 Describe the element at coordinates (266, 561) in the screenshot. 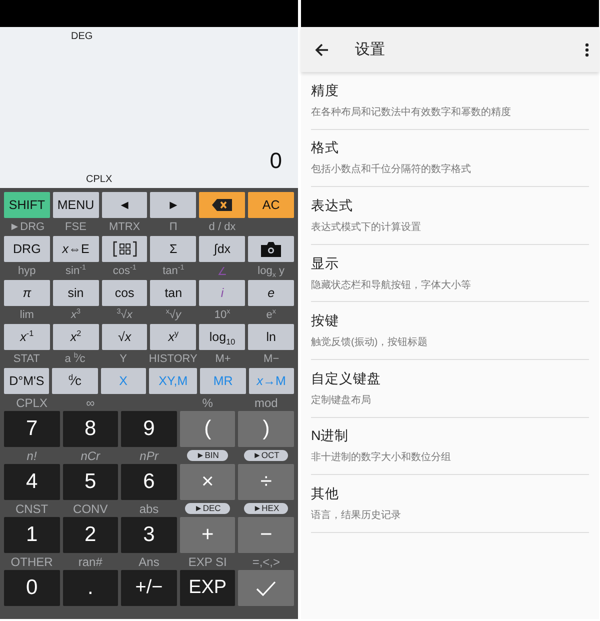

I see `shift-label: =,<,>` at that location.